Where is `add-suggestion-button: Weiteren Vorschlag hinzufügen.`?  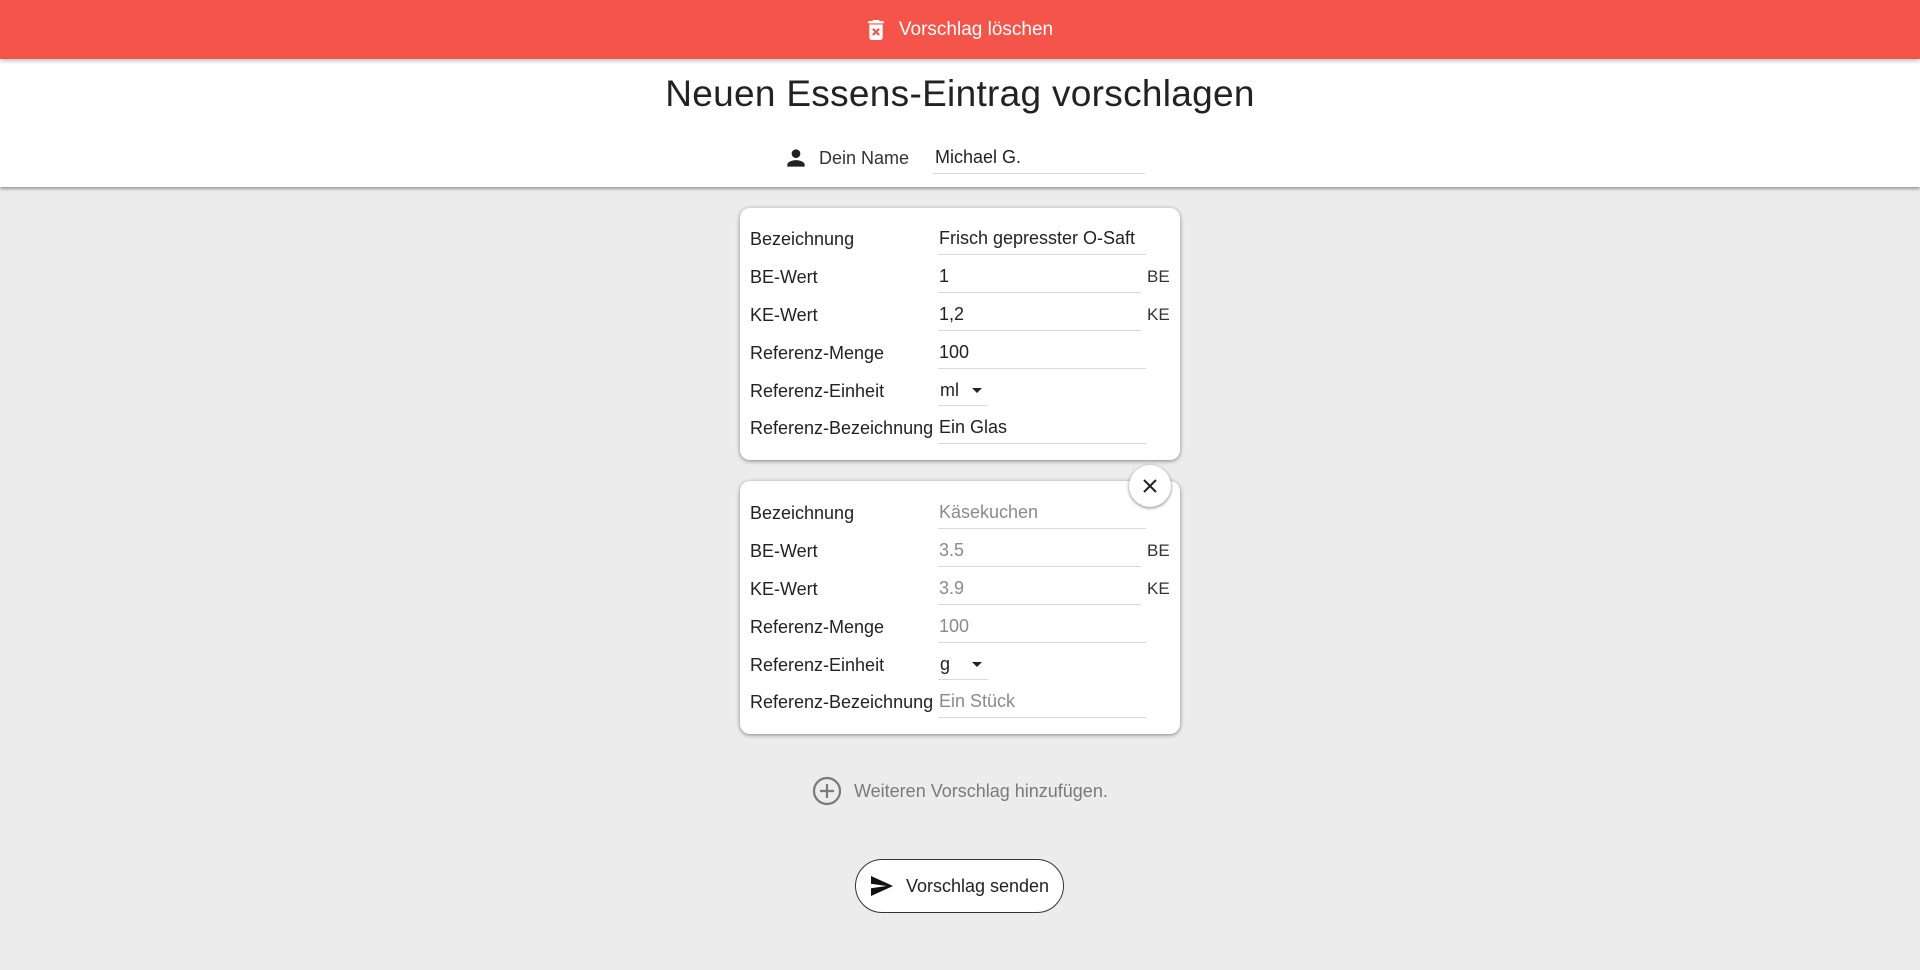
add-suggestion-button: Weiteren Vorschlag hinzufügen. is located at coordinates (960, 791).